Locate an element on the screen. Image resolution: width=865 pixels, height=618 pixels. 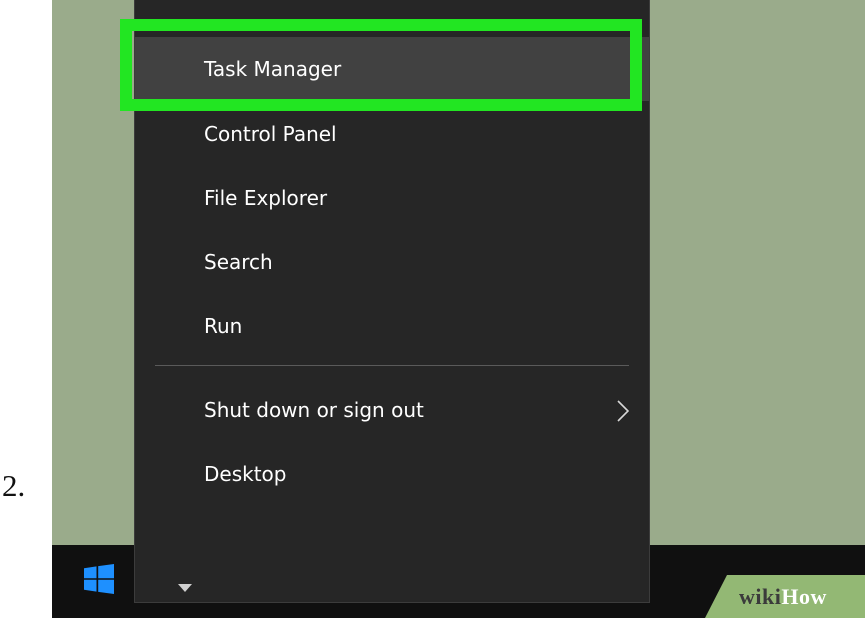
step-number: 2. is located at coordinates (14, 485).